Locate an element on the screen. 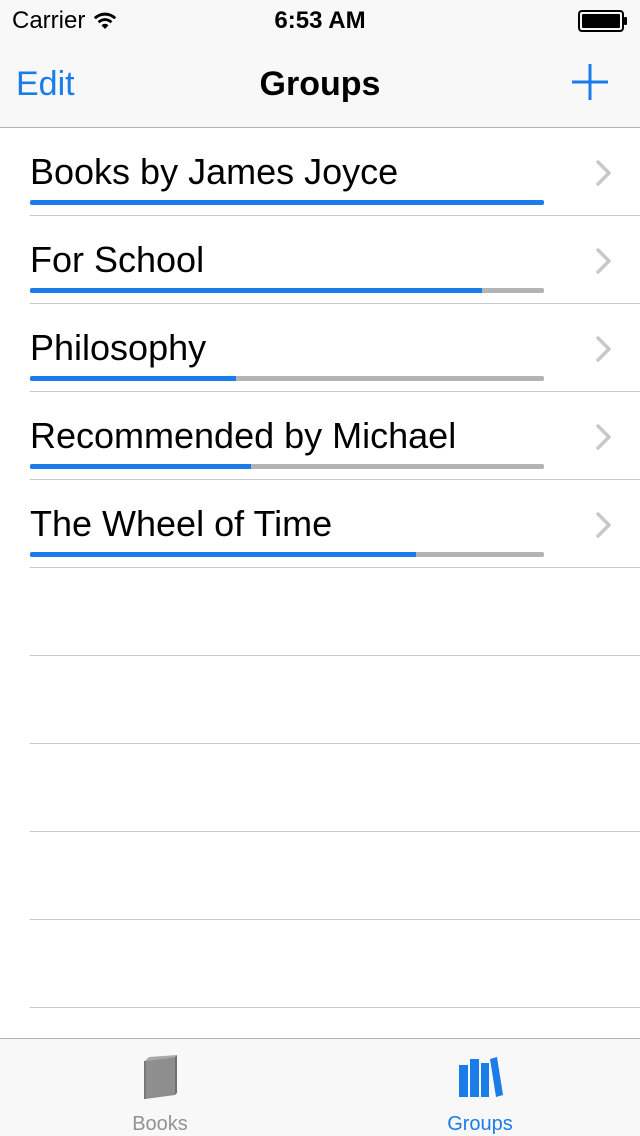 This screenshot has height=1136, width=640. group-row: The Wheel of Time is located at coordinates (320, 524).